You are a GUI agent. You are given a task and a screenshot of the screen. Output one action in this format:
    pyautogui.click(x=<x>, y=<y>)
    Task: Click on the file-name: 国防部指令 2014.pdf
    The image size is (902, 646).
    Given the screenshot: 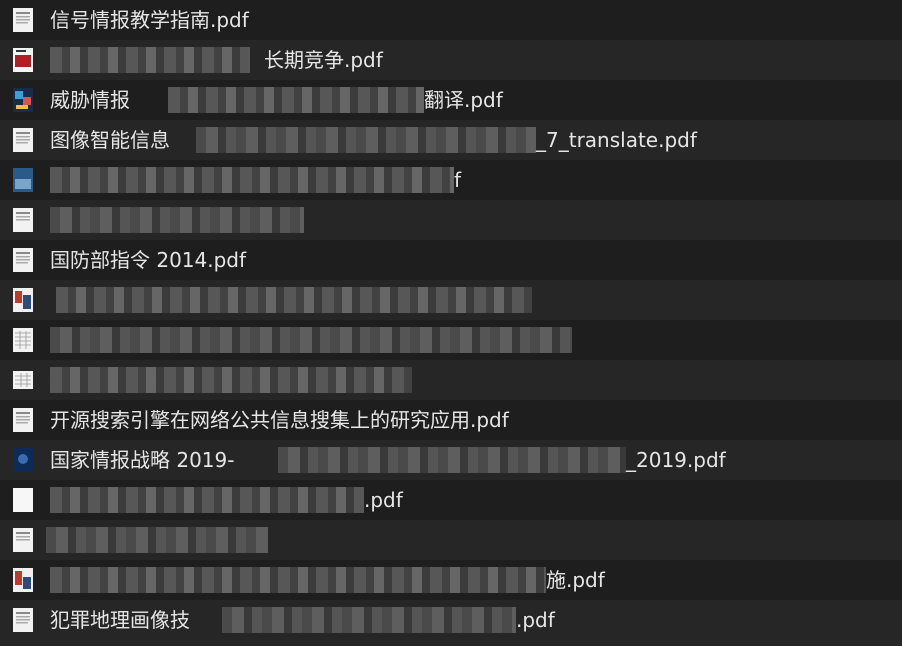 What is the action you would take?
    pyautogui.click(x=148, y=260)
    